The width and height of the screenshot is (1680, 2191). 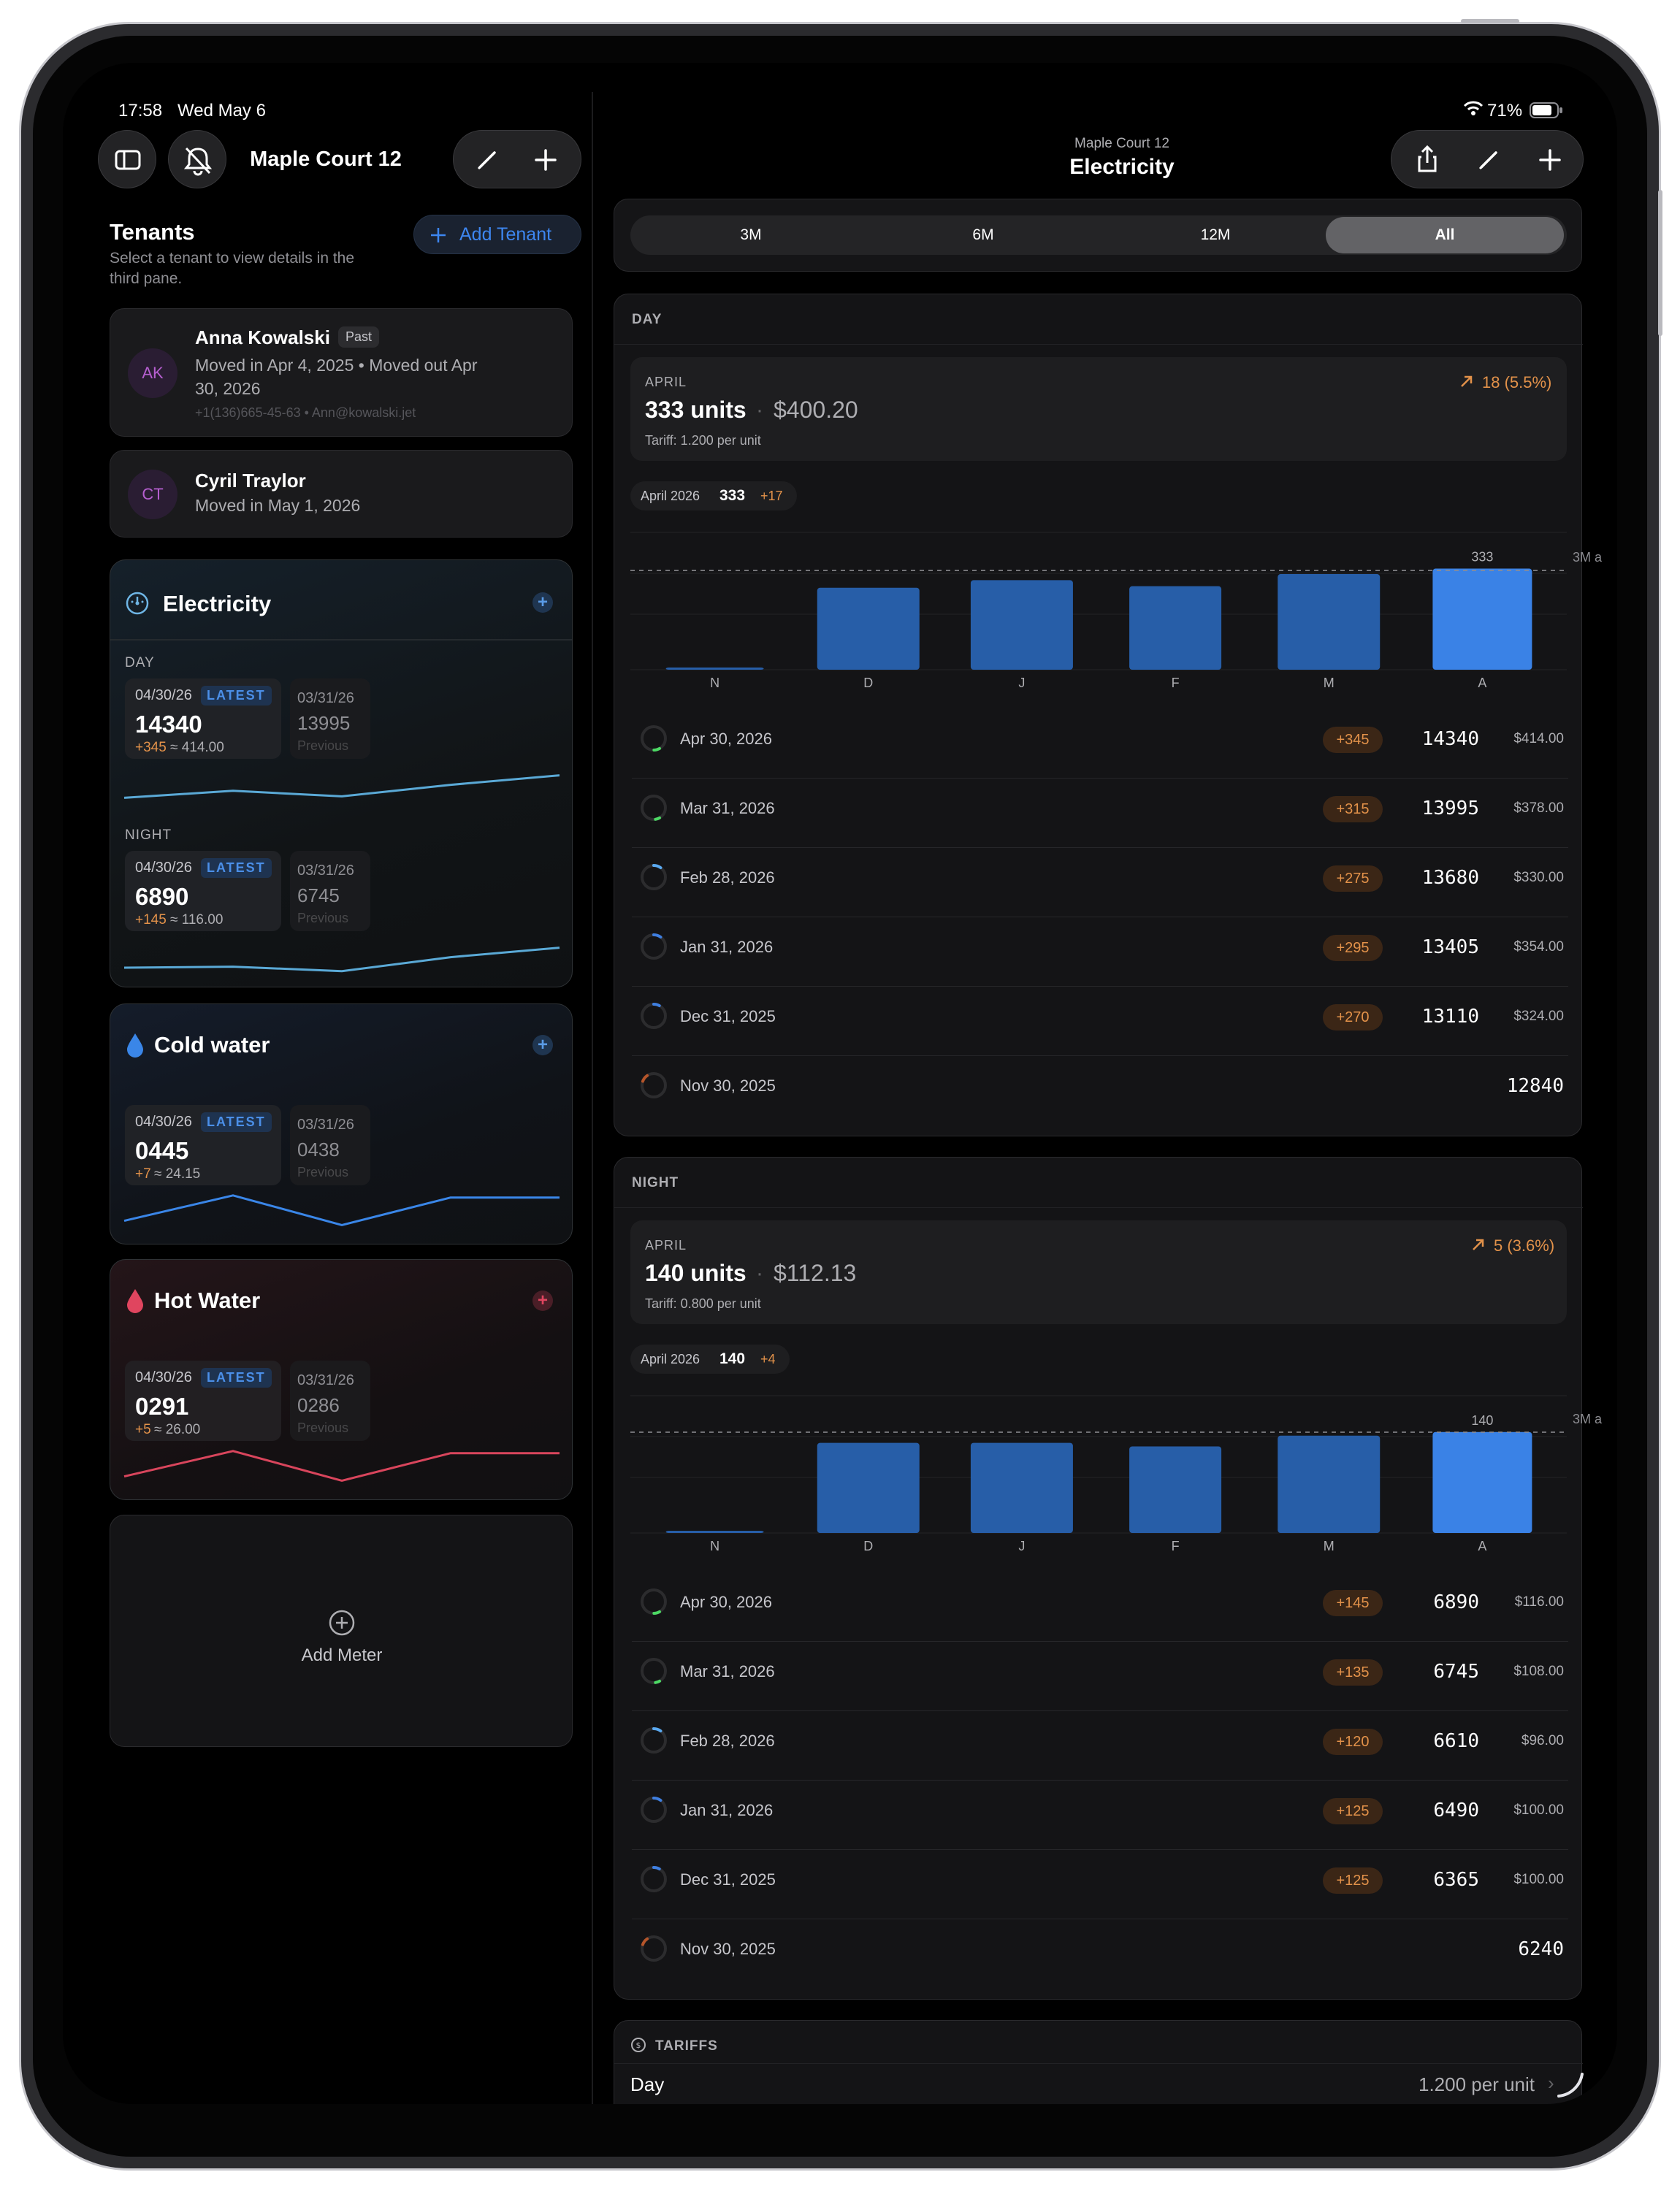 I want to click on latest-cost: ≈ 26.00, so click(x=177, y=1429).